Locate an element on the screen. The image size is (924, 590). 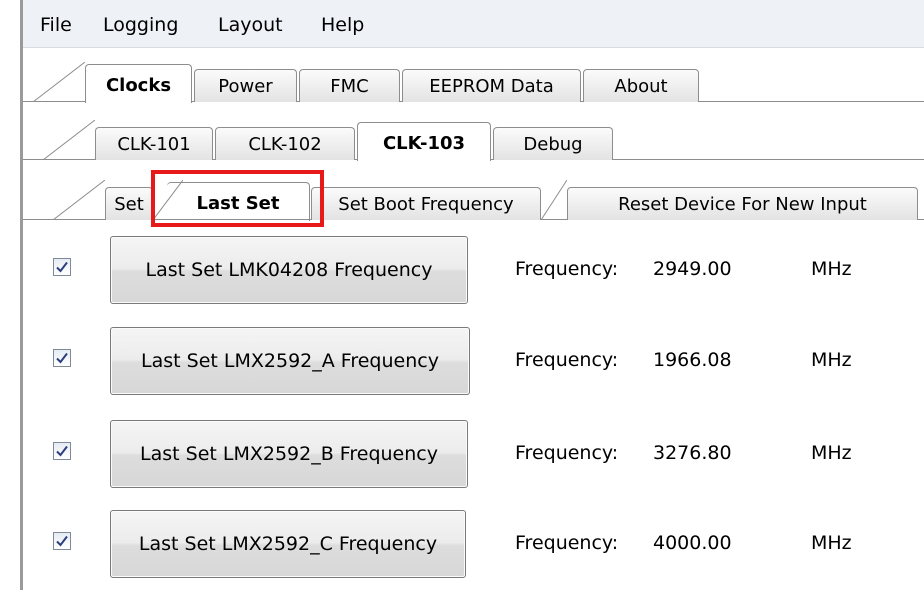
tab-power: Power is located at coordinates (245, 85).